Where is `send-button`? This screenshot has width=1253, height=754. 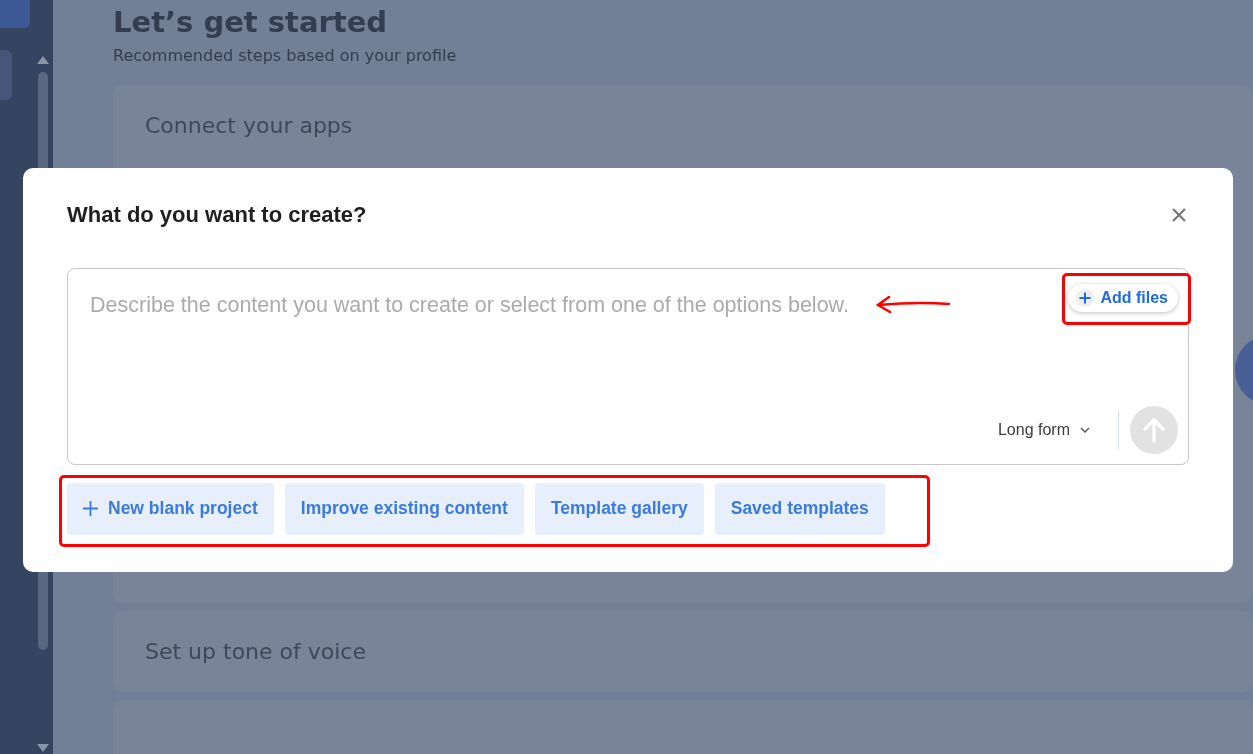 send-button is located at coordinates (1154, 430).